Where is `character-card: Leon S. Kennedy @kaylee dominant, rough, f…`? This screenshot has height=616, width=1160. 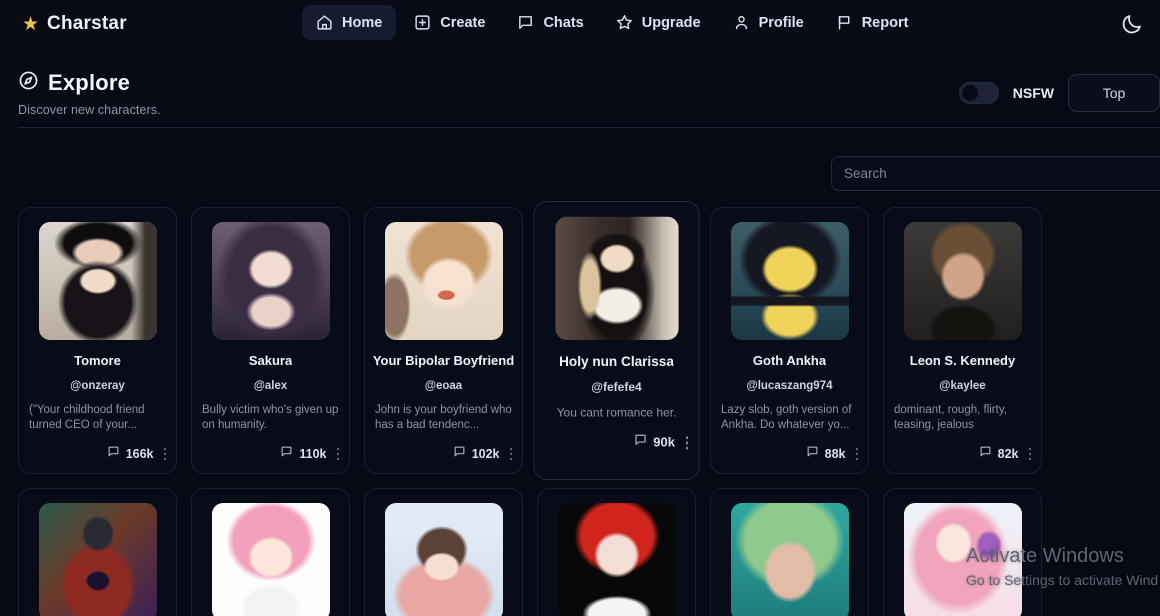 character-card: Leon S. Kennedy @kaylee dominant, rough, f… is located at coordinates (962, 340).